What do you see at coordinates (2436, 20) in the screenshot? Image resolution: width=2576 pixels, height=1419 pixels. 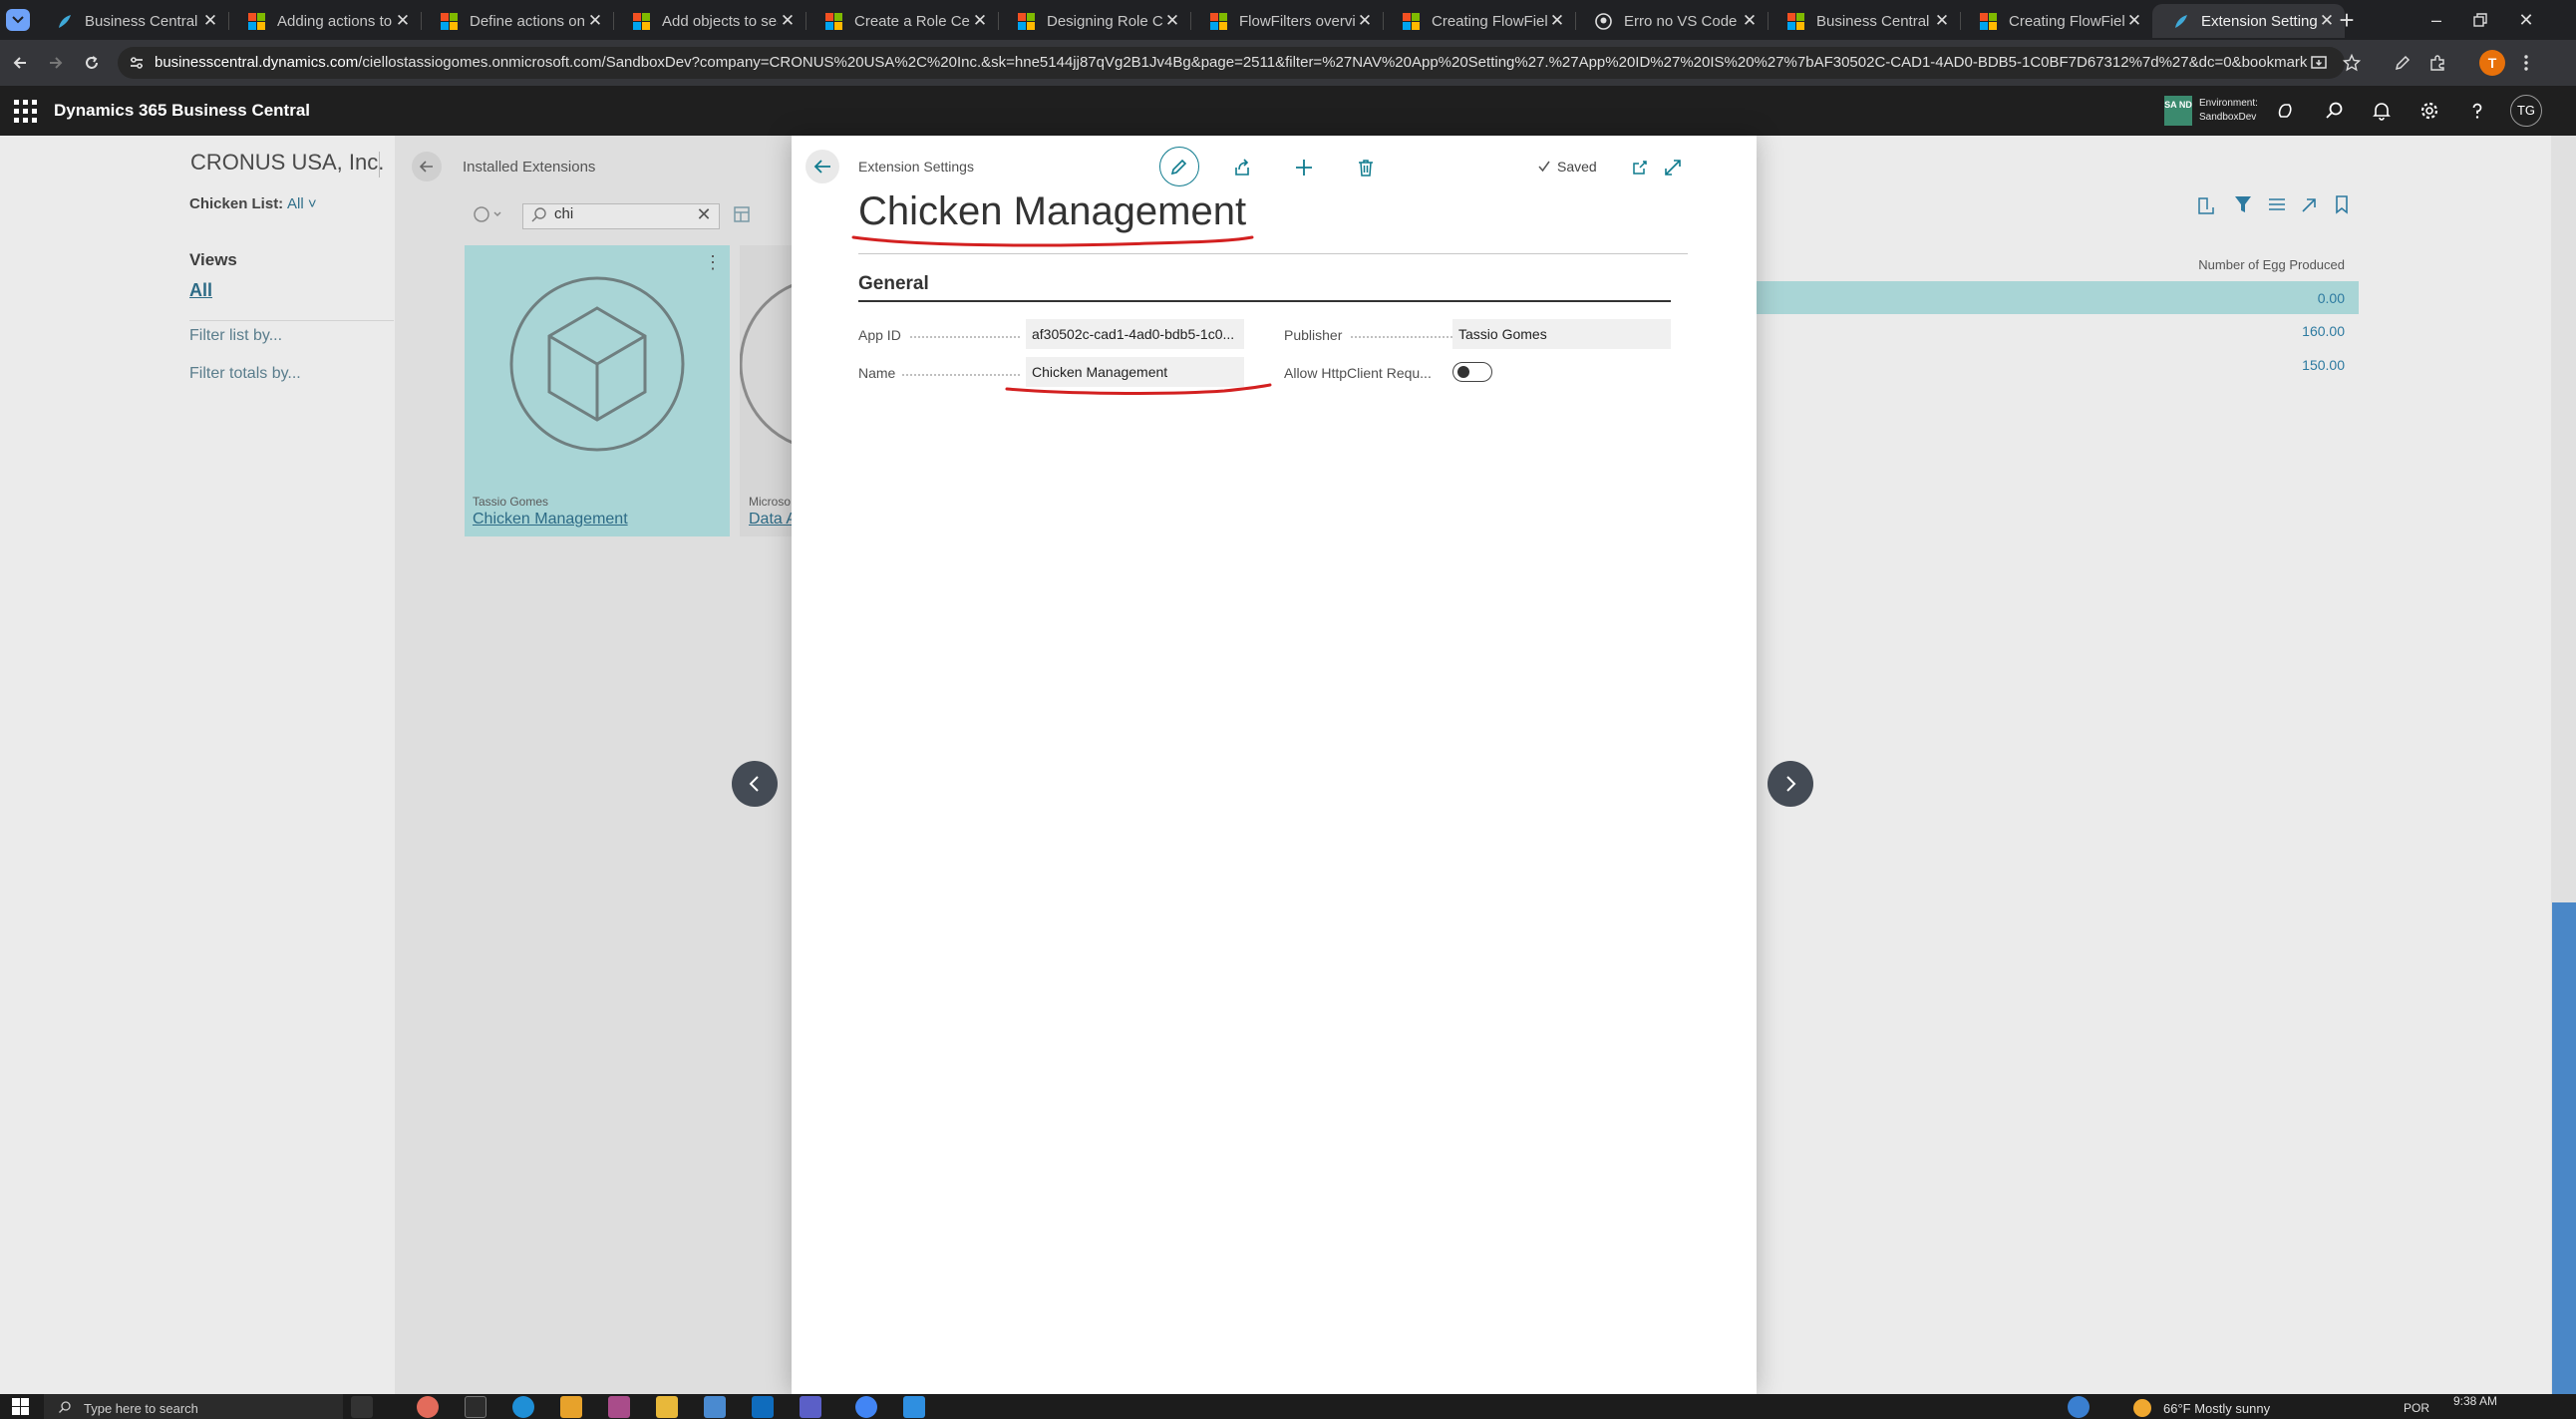 I see `minimize-icon: –` at bounding box center [2436, 20].